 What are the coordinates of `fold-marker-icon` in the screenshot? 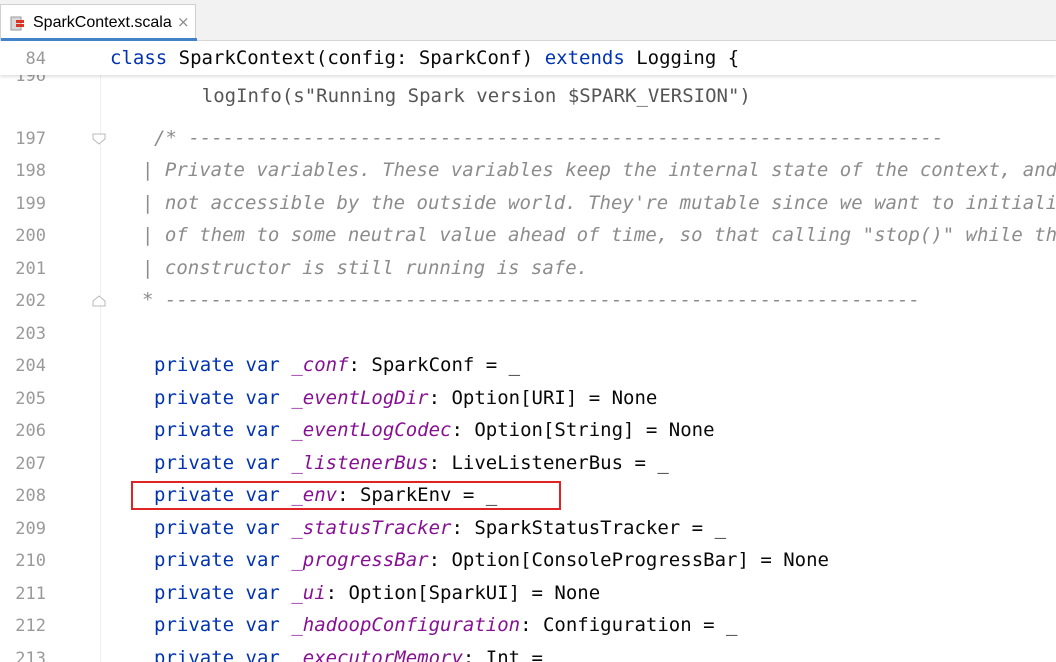 It's located at (99, 139).